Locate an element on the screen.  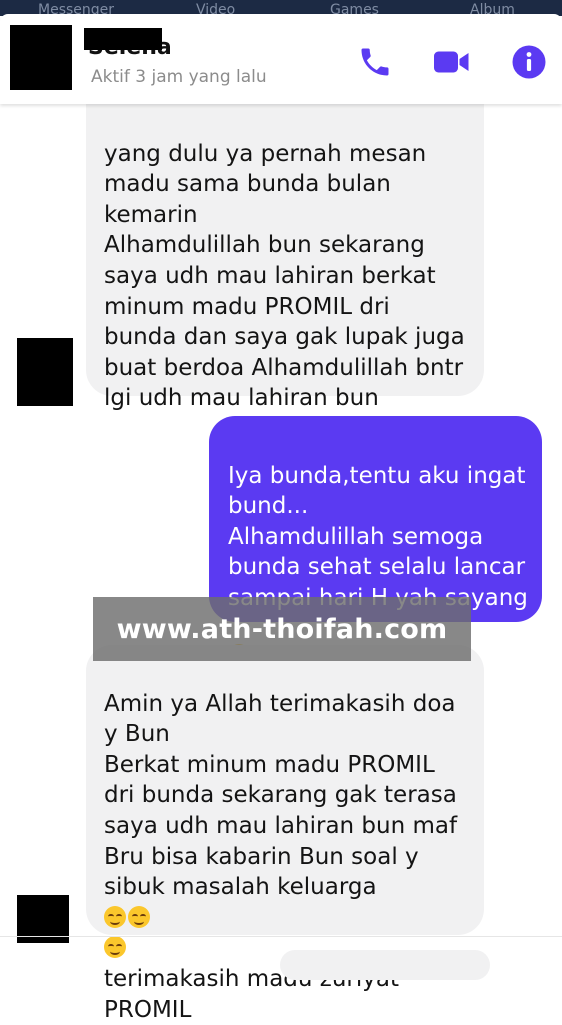
watermark-banner: www.ath-thoifah.com is located at coordinates (282, 629).